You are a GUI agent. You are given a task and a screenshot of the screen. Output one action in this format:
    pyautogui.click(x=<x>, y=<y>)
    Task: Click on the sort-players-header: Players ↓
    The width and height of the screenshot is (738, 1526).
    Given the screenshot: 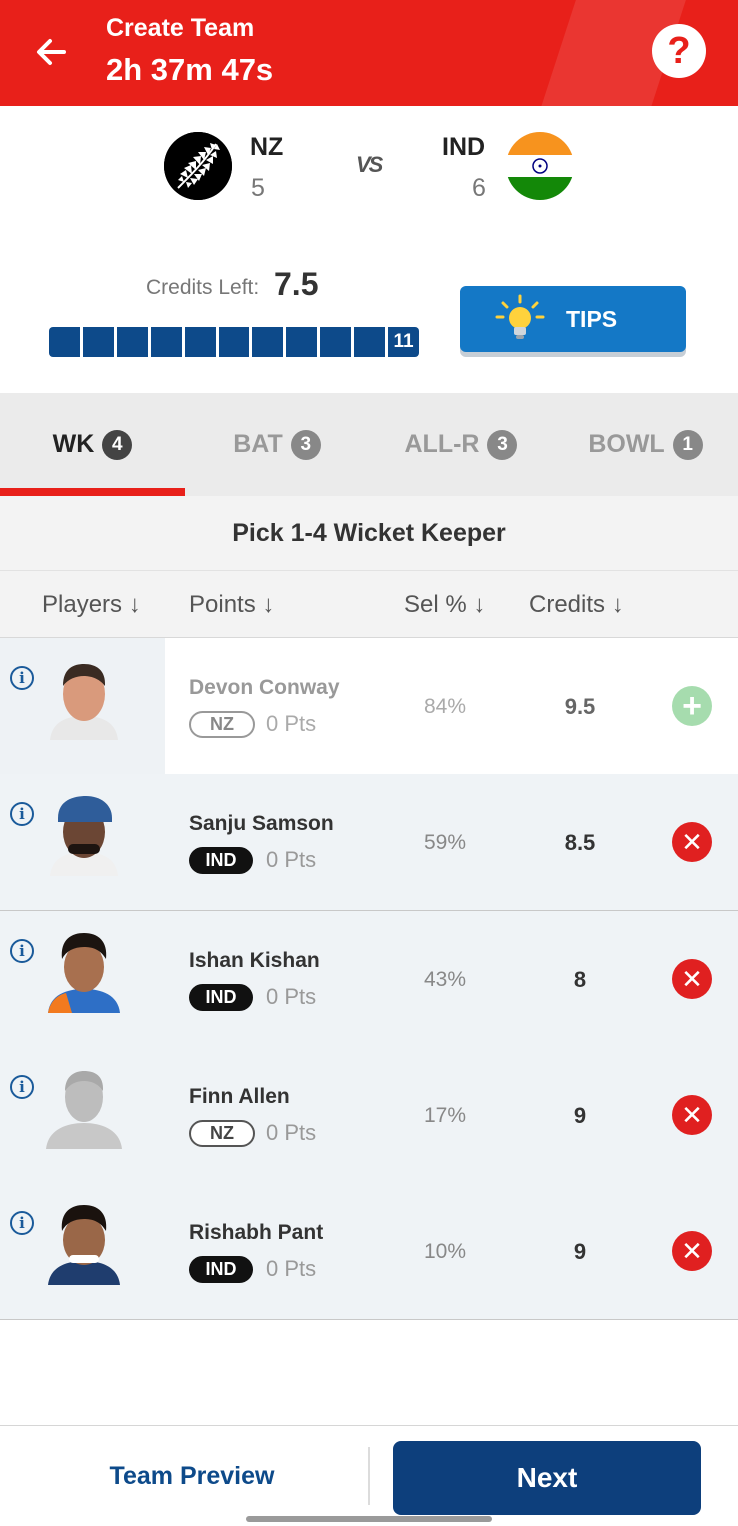 What is the action you would take?
    pyautogui.click(x=91, y=605)
    